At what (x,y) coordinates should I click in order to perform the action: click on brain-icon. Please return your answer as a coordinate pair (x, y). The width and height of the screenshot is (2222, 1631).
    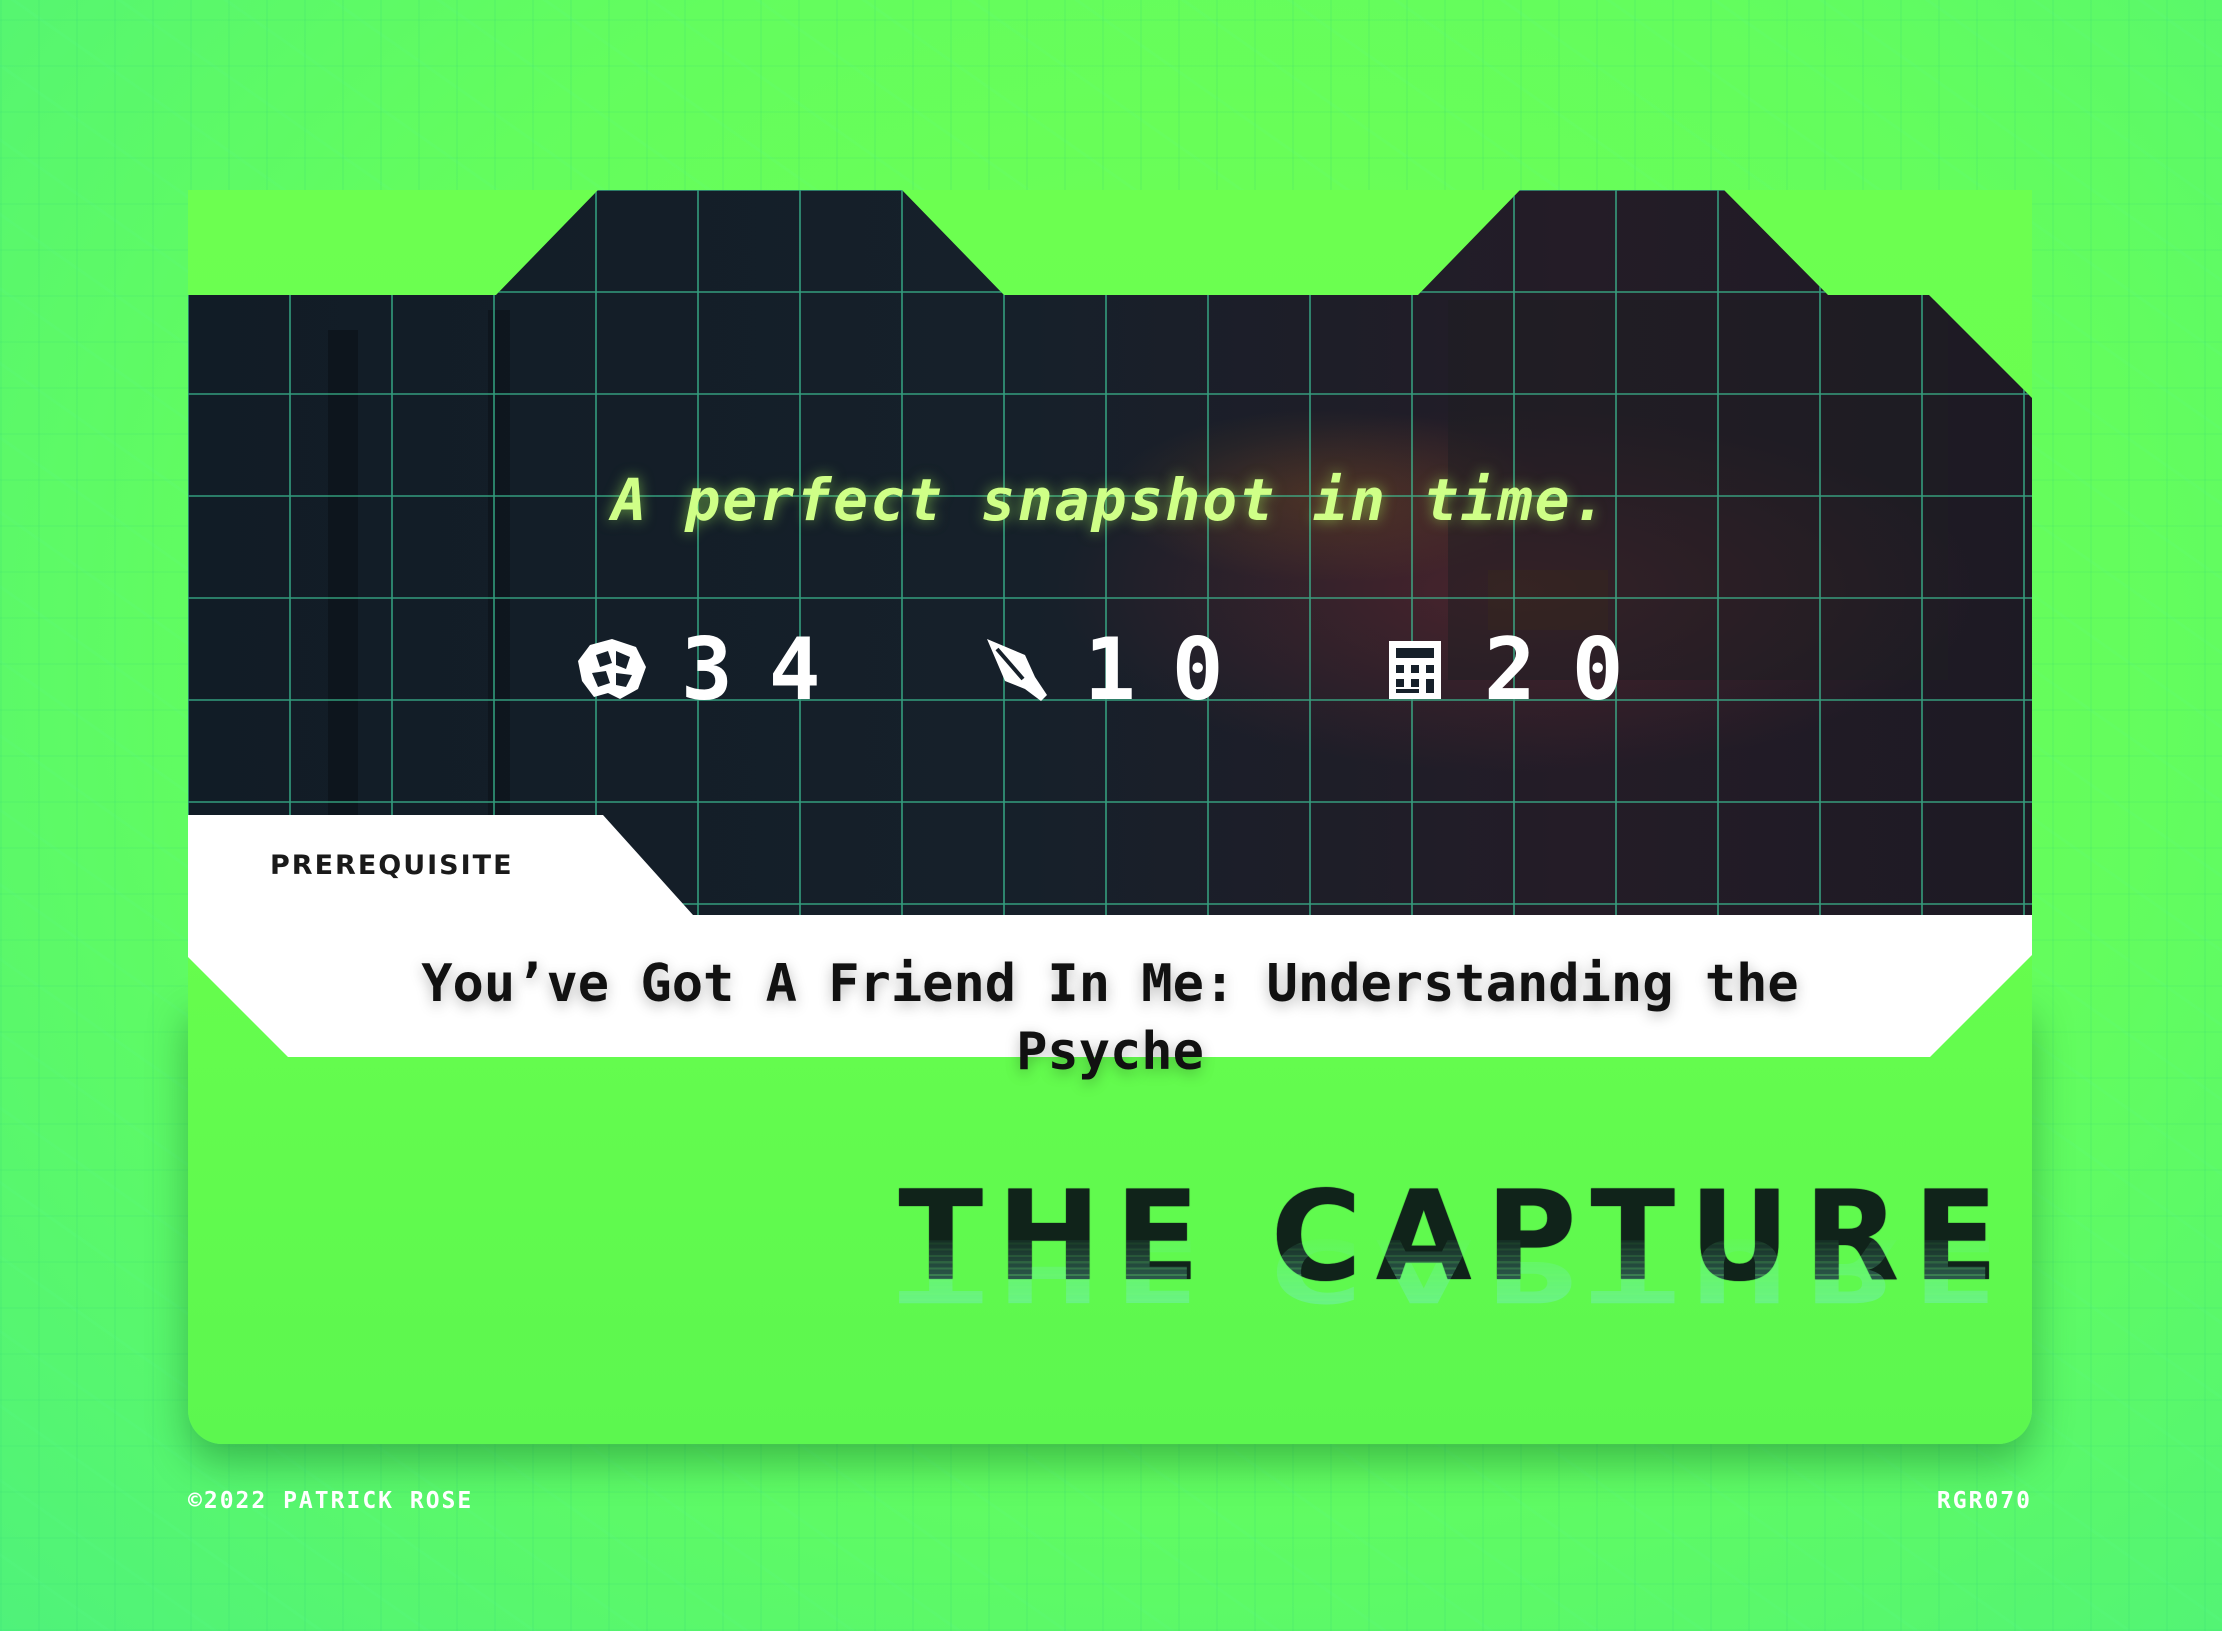
    Looking at the image, I should click on (612, 670).